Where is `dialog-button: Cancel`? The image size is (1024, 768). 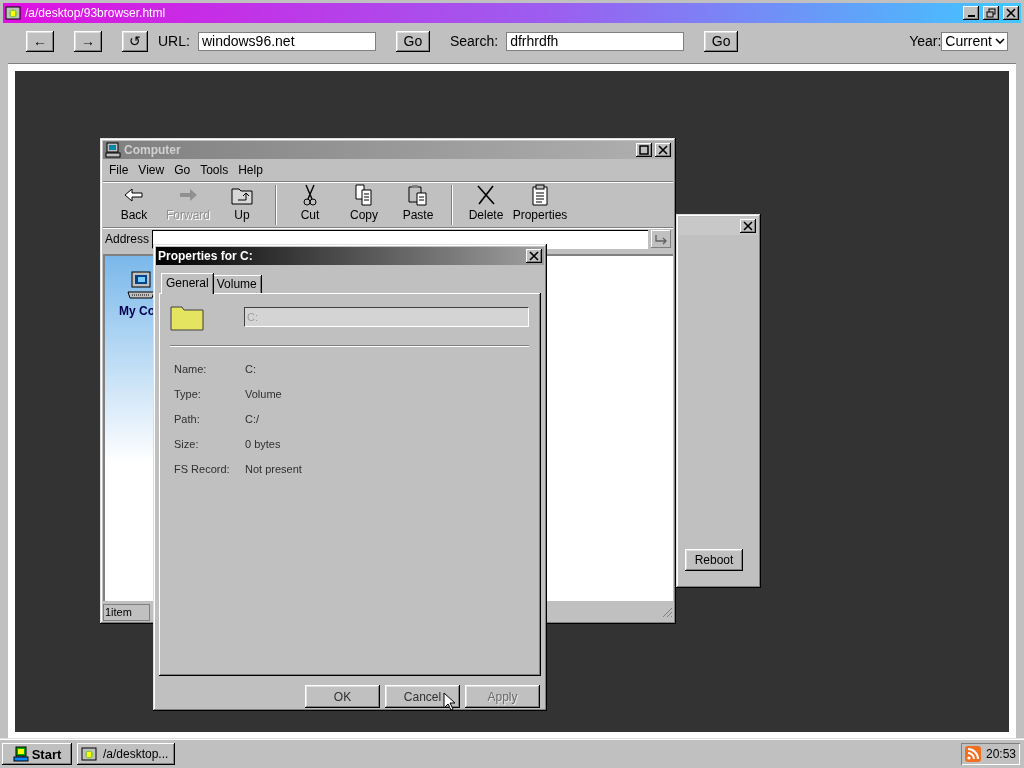 dialog-button: Cancel is located at coordinates (422, 696).